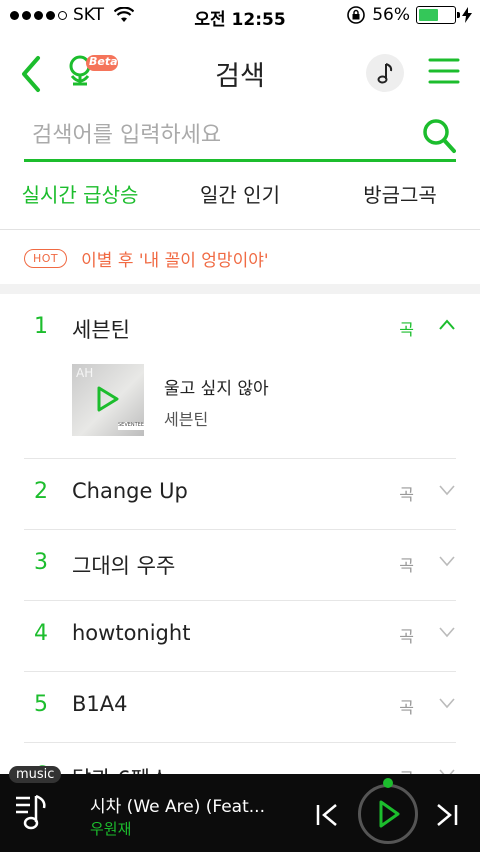 This screenshot has height=852, width=480. Describe the element at coordinates (240, 289) in the screenshot. I see `section-divider` at that location.